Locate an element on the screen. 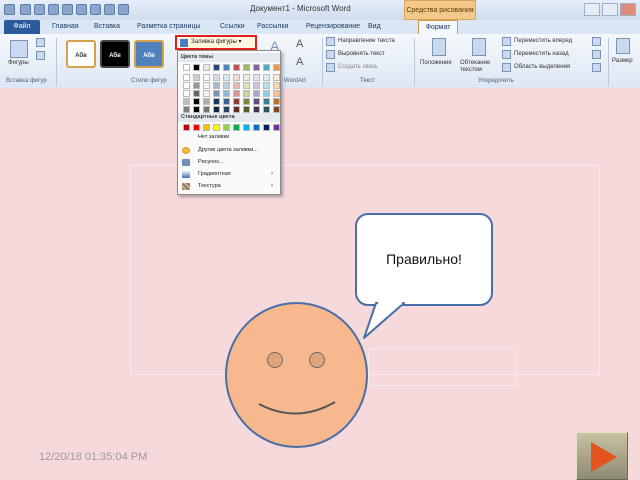 The height and width of the screenshot is (480, 640). align-text-button: Выровнять текст is located at coordinates (361, 54).